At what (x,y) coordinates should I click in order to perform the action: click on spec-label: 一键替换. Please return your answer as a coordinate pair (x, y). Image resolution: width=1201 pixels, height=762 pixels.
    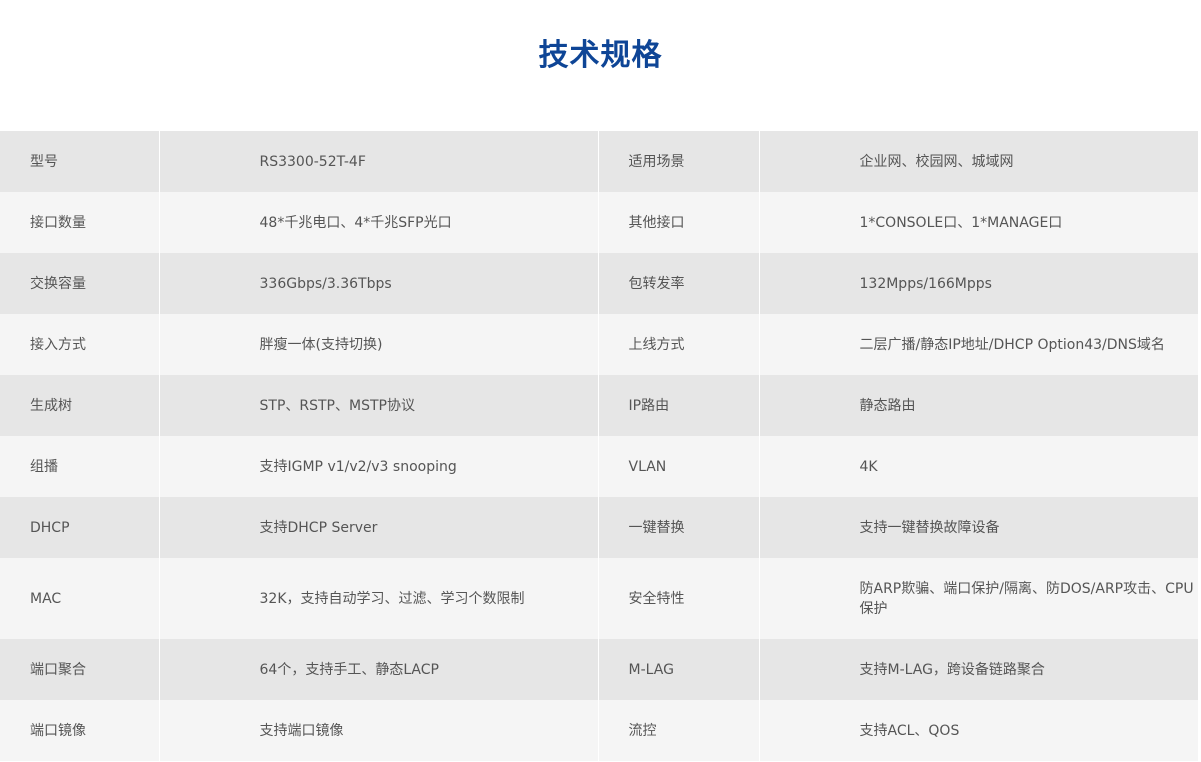
    Looking at the image, I should click on (678, 527).